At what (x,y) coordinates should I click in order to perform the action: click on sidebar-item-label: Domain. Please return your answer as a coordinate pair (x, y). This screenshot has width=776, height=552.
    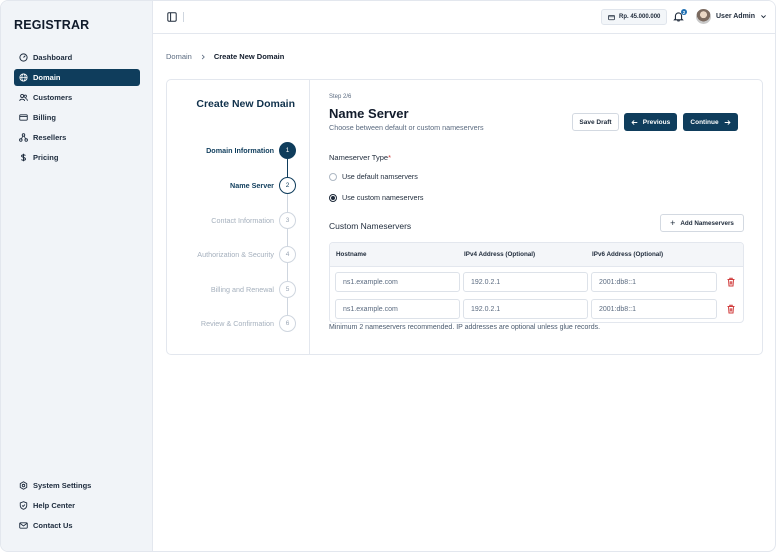
    Looking at the image, I should click on (47, 77).